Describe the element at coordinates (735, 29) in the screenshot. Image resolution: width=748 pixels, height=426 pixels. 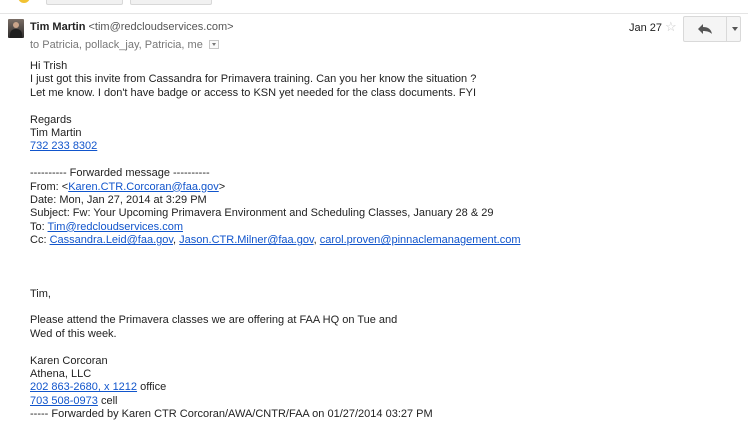
I see `chevron-down-icon` at that location.